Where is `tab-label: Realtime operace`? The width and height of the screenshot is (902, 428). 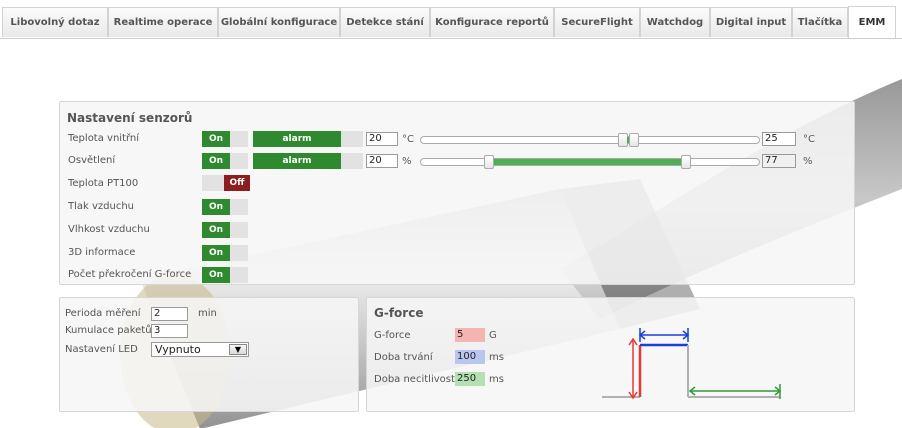
tab-label: Realtime operace is located at coordinates (163, 22).